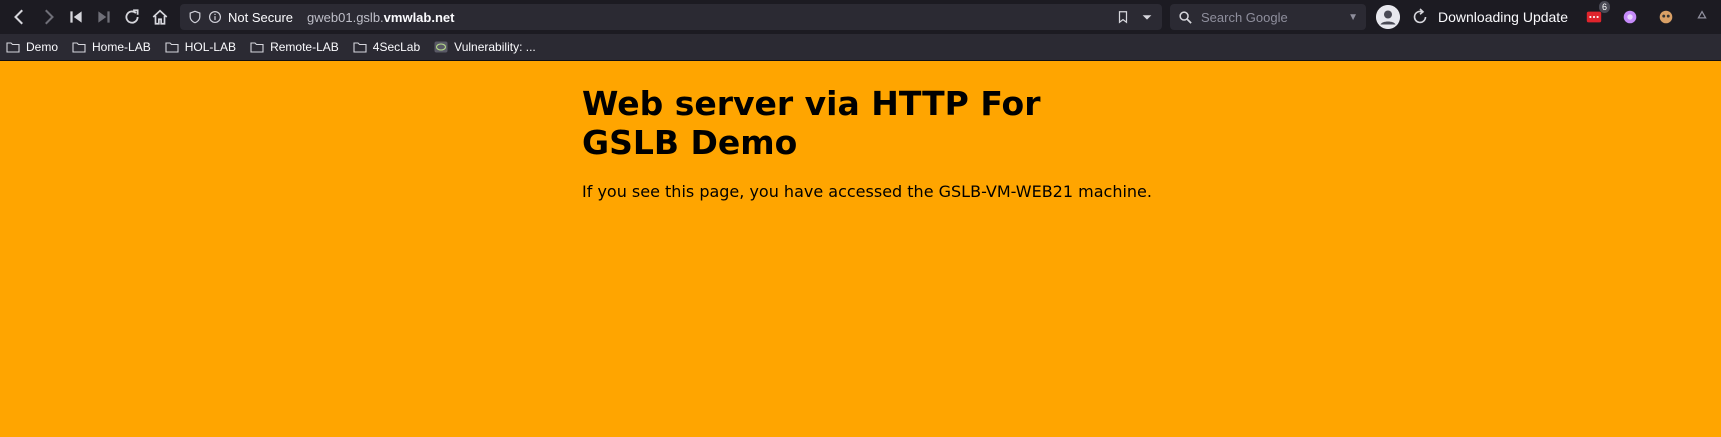  Describe the element at coordinates (1353, 17) in the screenshot. I see `search-engine-dropdown-icon: ▼` at that location.